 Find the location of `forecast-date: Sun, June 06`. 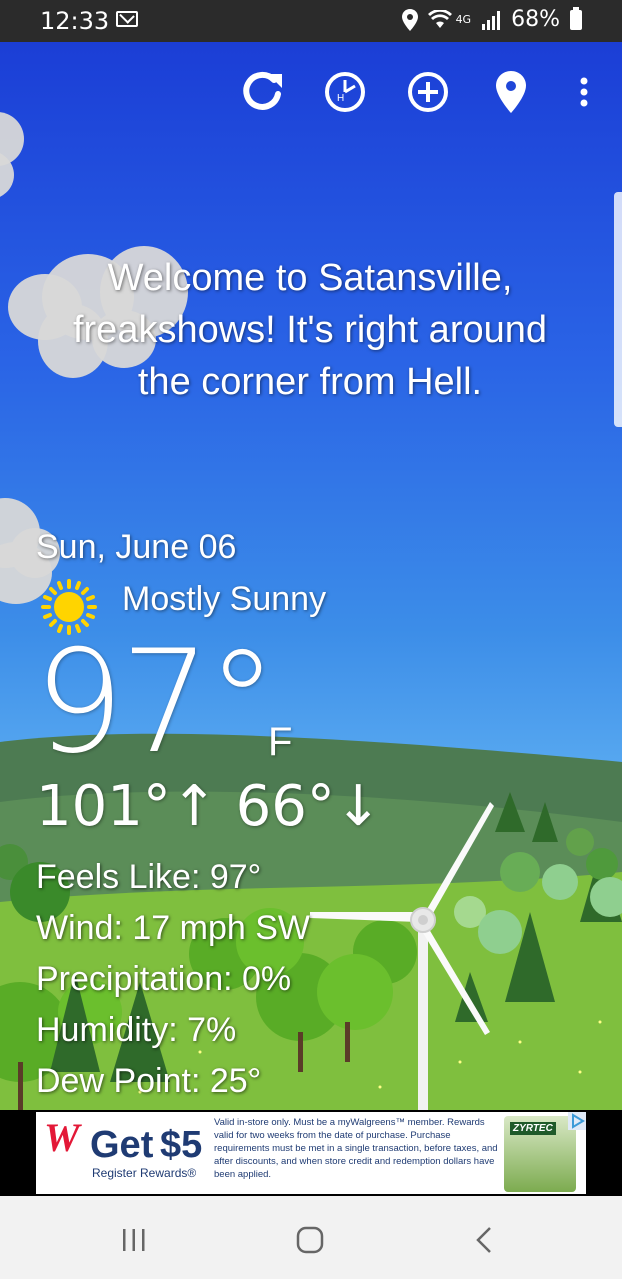

forecast-date: Sun, June 06 is located at coordinates (136, 547).